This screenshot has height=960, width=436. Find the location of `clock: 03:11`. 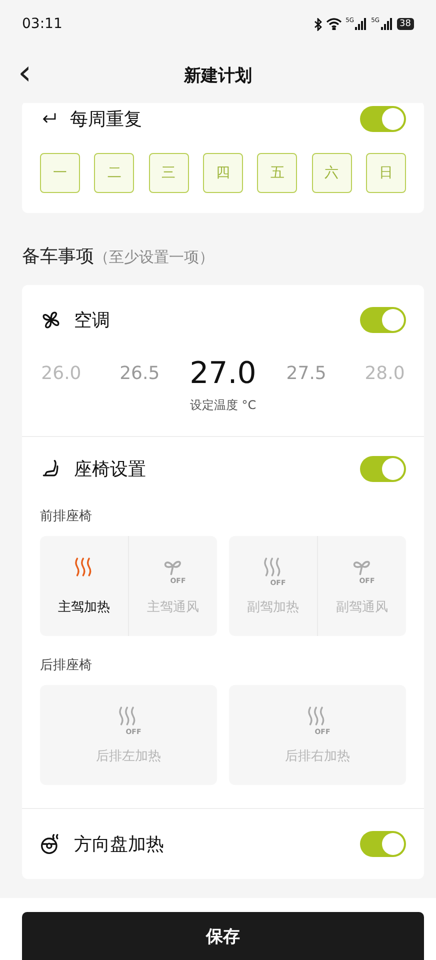

clock: 03:11 is located at coordinates (42, 24).